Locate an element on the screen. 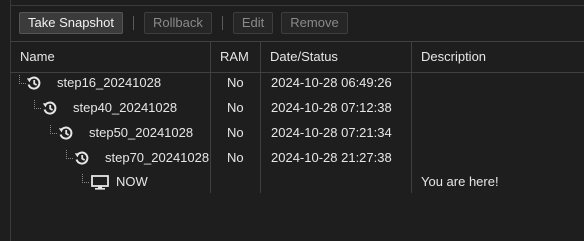  snapshot-date: 2024-10-28 06:49:26 is located at coordinates (331, 82).